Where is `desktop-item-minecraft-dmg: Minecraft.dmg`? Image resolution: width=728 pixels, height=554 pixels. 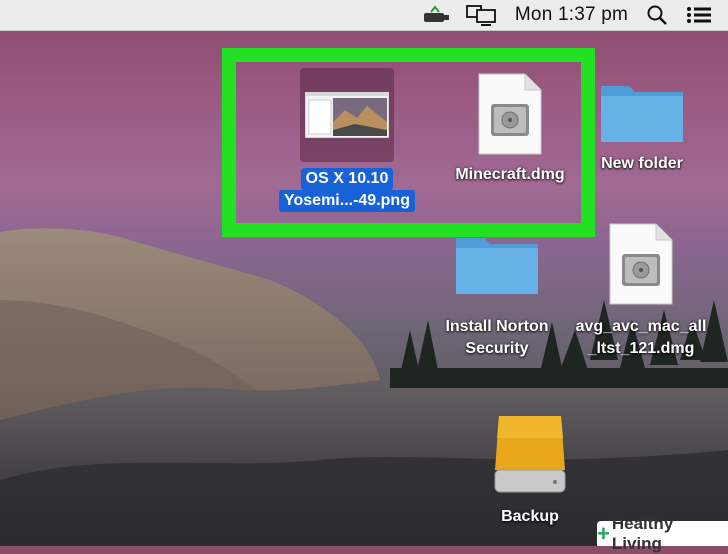
desktop-item-minecraft-dmg: Minecraft.dmg is located at coordinates (510, 129).